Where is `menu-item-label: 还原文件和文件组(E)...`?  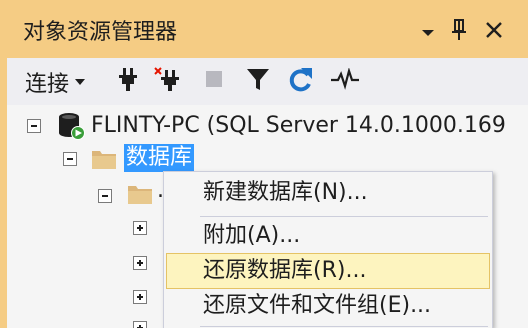 menu-item-label: 还原文件和文件组(E)... is located at coordinates (317, 305).